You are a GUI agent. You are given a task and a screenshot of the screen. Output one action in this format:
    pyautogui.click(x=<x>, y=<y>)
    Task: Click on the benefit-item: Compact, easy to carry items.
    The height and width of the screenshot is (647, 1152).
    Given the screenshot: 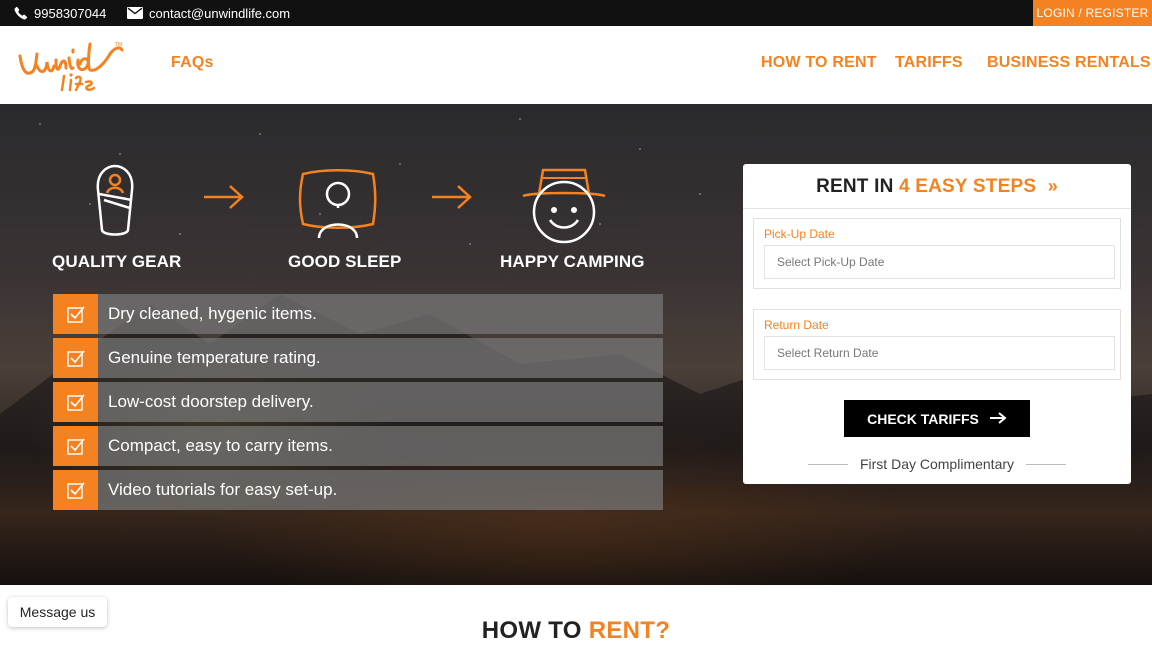 What is the action you would take?
    pyautogui.click(x=358, y=446)
    